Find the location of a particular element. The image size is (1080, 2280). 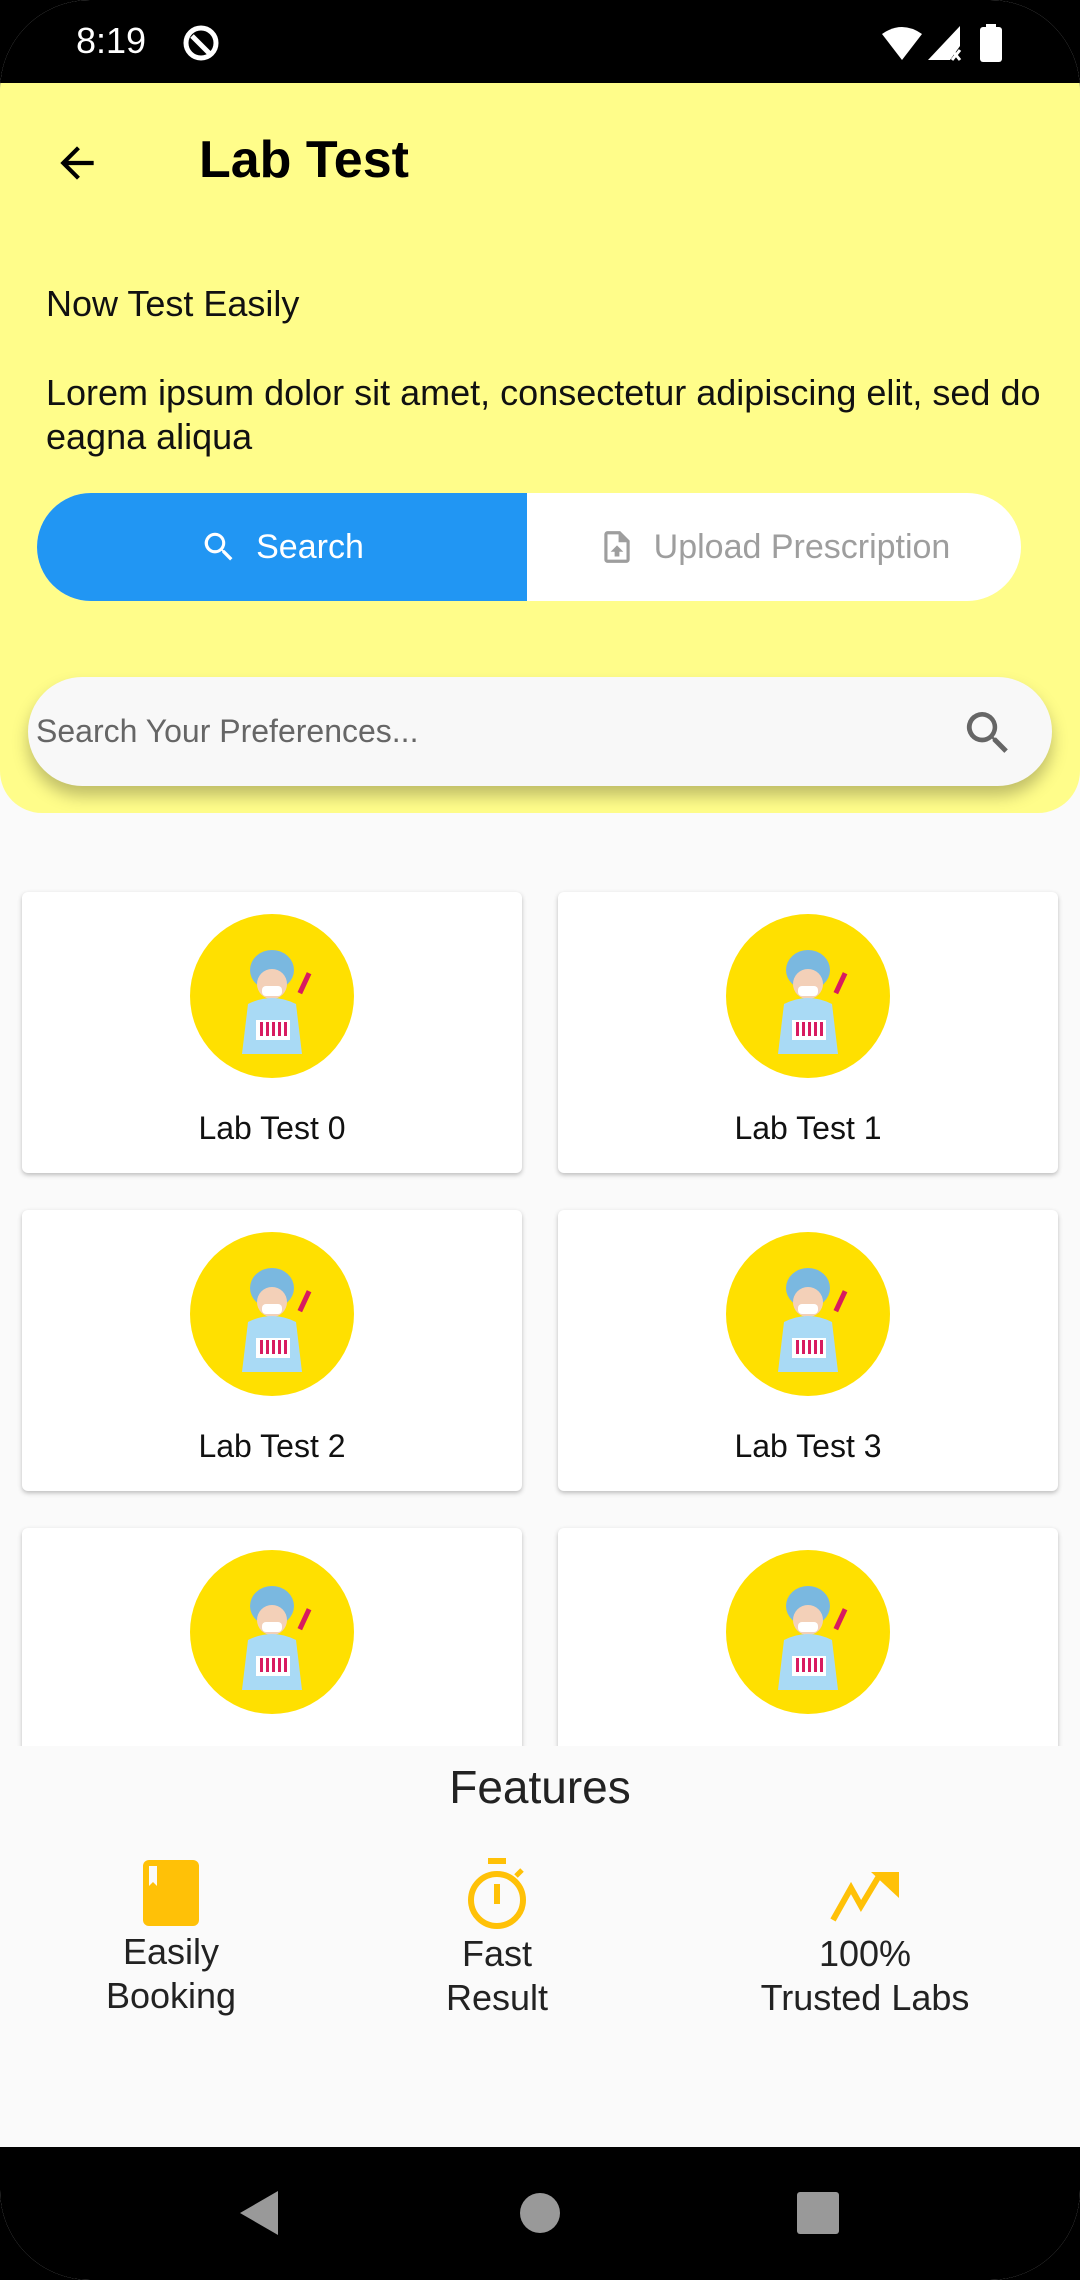

feature-easily-booking: Easily Booking is located at coordinates (175, 1938).